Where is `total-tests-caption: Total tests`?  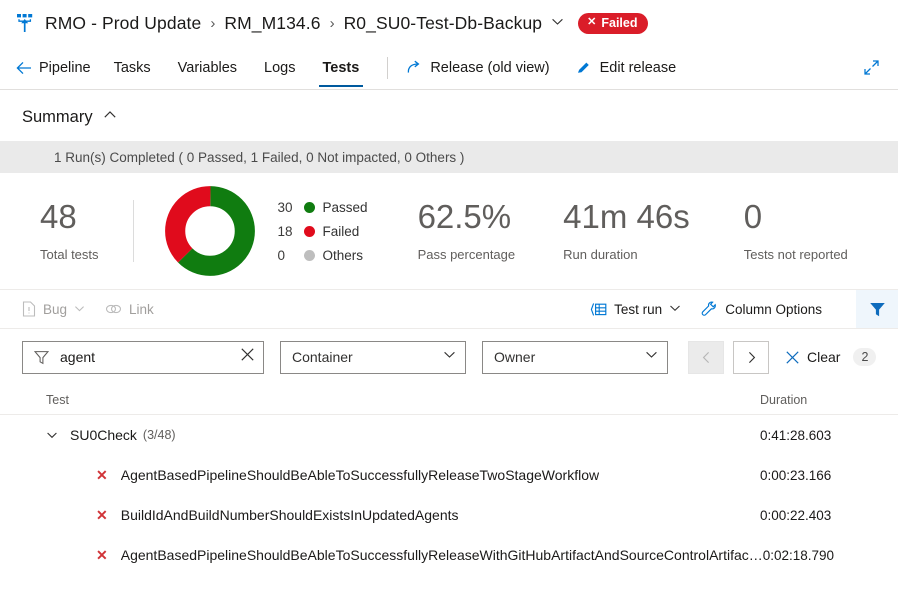
total-tests-caption: Total tests is located at coordinates (69, 254).